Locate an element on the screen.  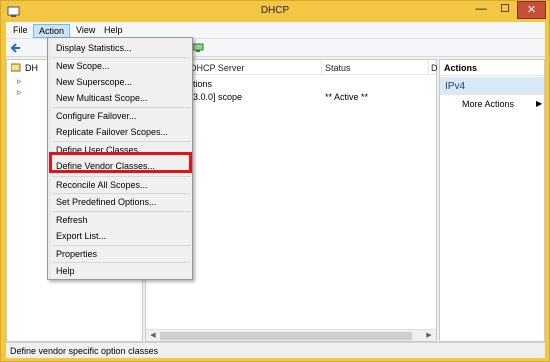
actions-section-ipv4: IPv4 is located at coordinates (492, 86).